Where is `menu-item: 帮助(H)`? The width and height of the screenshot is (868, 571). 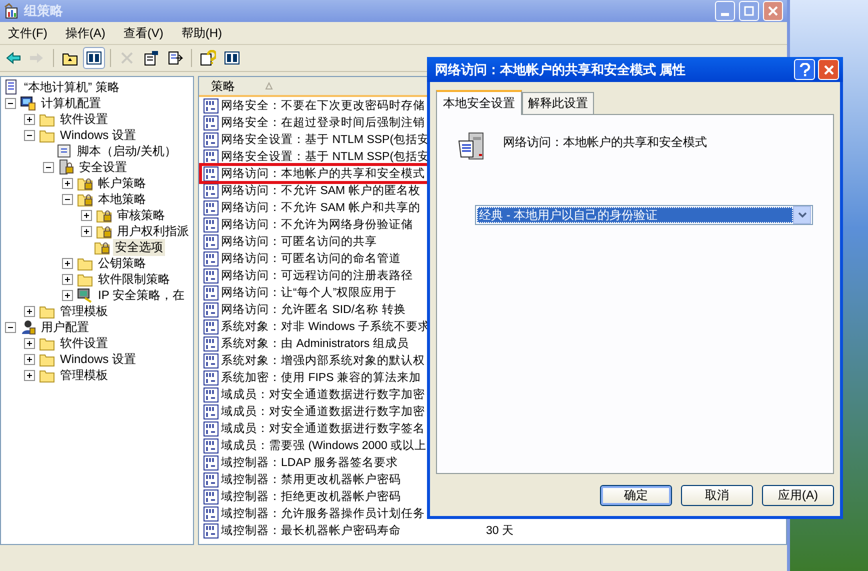
menu-item: 帮助(H) is located at coordinates (201, 33).